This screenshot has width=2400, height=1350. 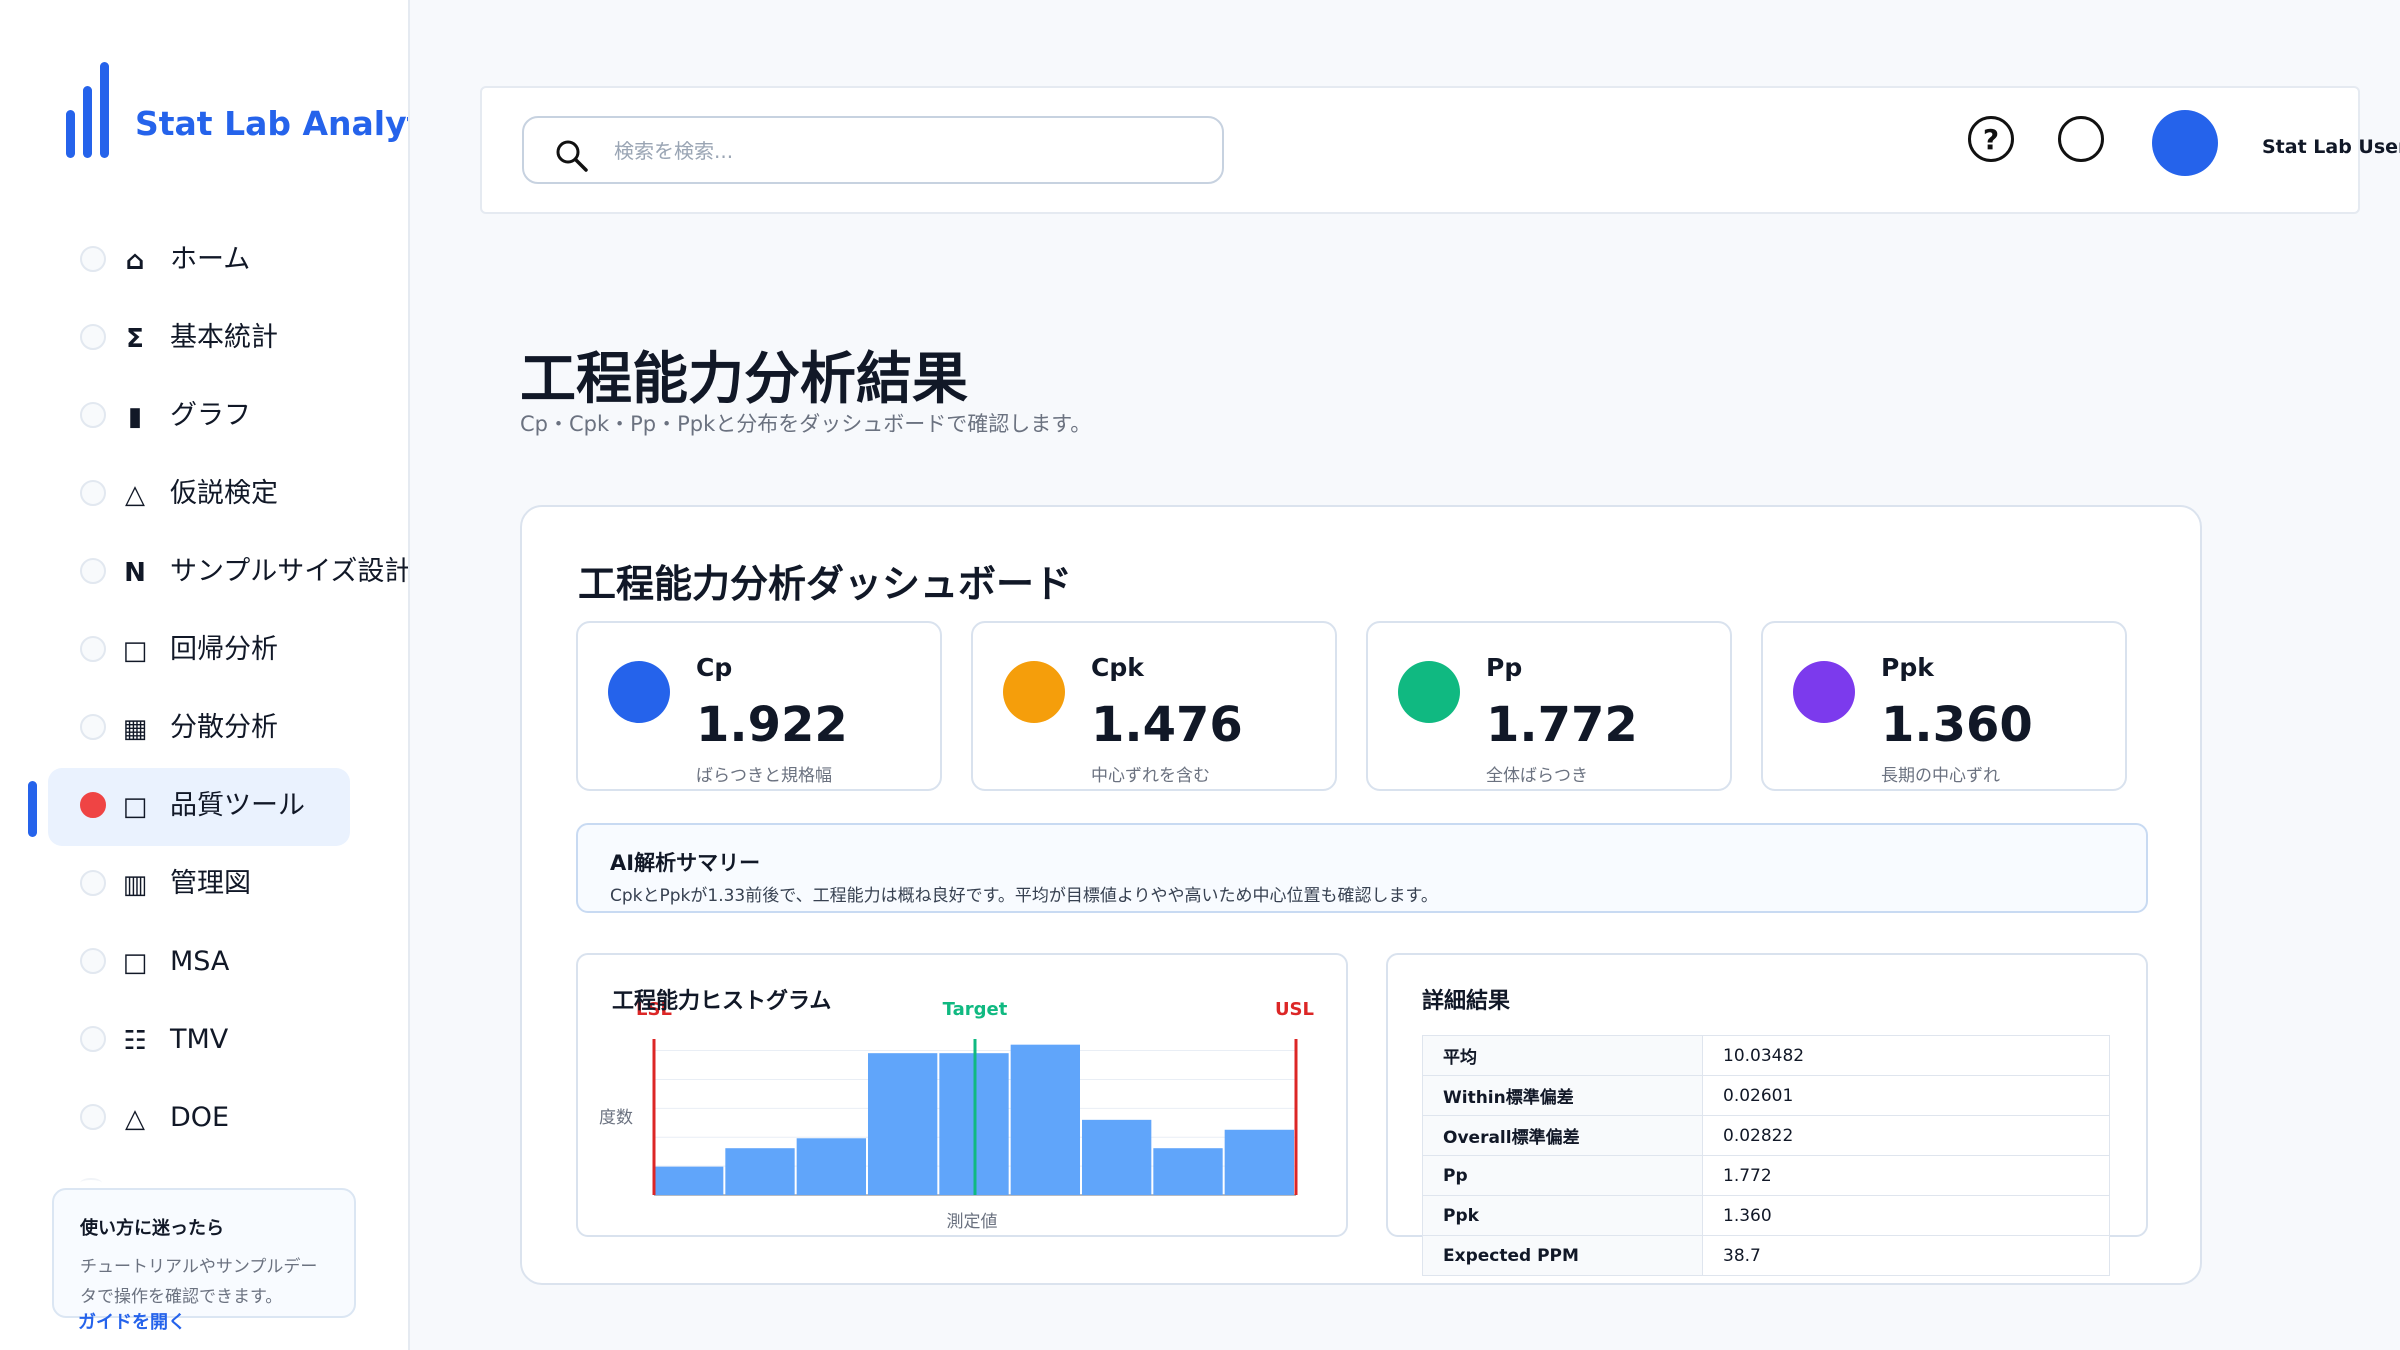 I want to click on sidebar-item-5: □ 回帰分析, so click(x=199, y=651).